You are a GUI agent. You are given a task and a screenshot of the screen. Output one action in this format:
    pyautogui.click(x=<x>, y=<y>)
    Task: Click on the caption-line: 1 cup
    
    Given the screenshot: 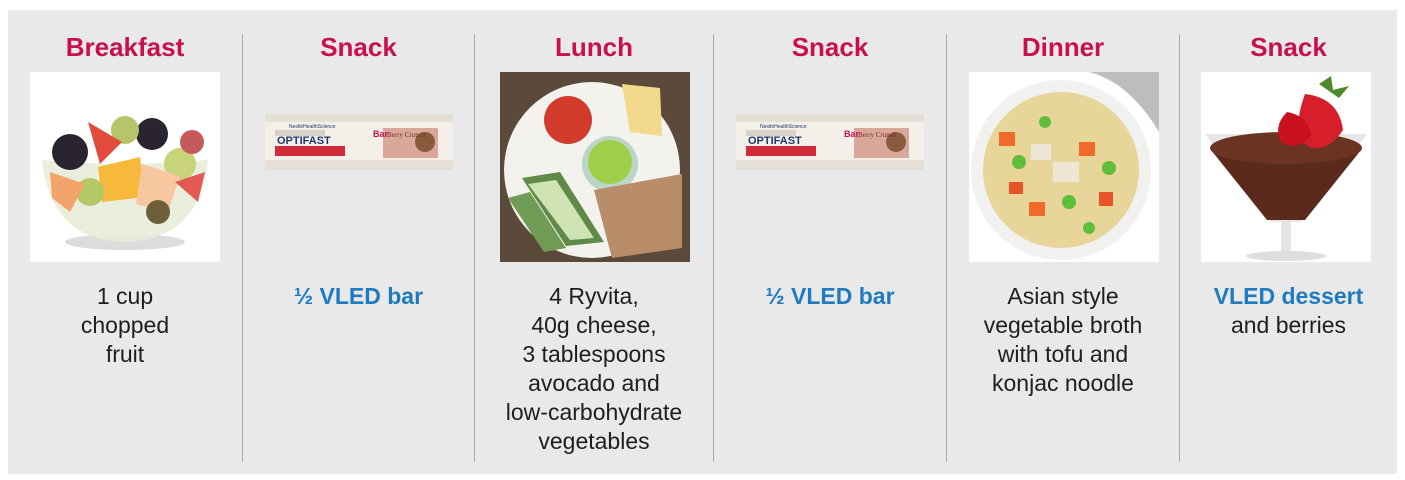 What is the action you would take?
    pyautogui.click(x=125, y=296)
    